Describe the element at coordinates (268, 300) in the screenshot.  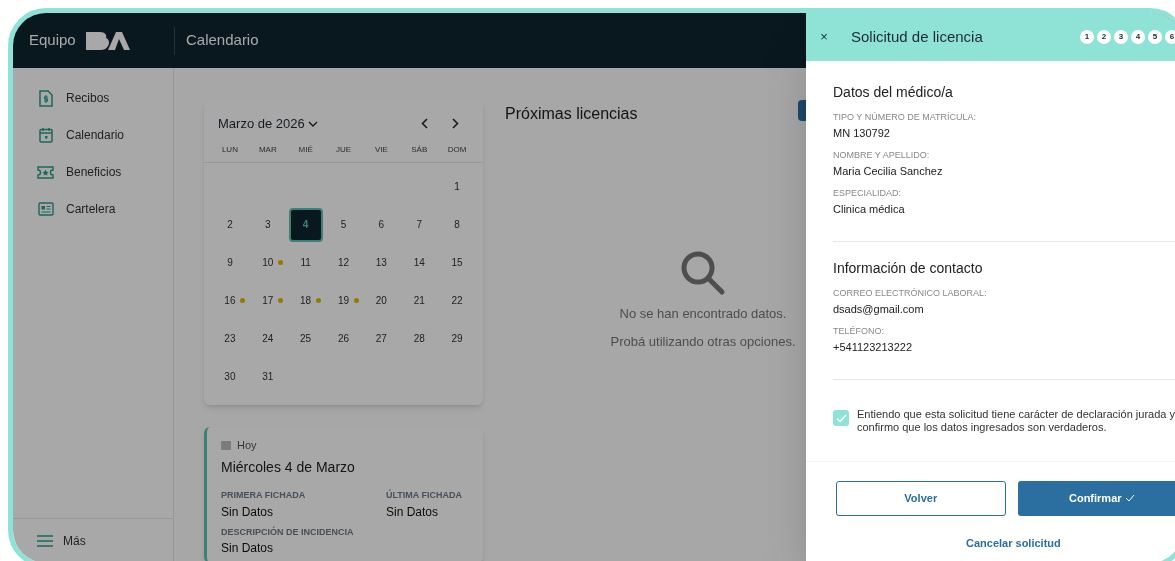
I see `calendar-day: 17` at that location.